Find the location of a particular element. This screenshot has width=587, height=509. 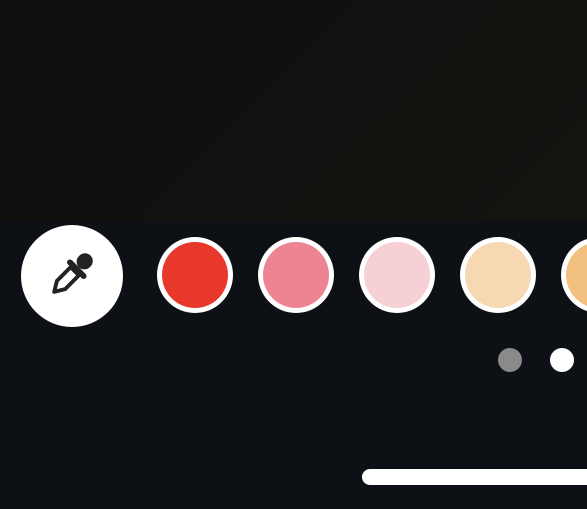

color-swatch-light-pink is located at coordinates (397, 275).